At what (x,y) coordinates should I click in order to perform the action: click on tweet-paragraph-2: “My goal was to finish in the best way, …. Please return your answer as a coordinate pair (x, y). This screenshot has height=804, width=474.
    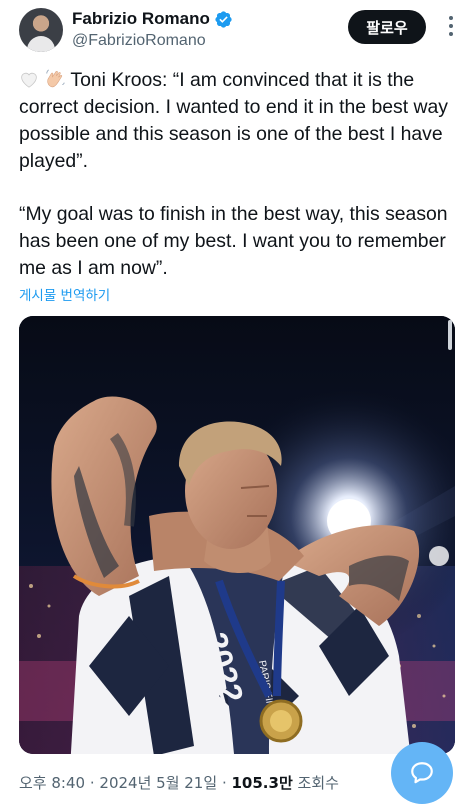
    Looking at the image, I should click on (233, 241).